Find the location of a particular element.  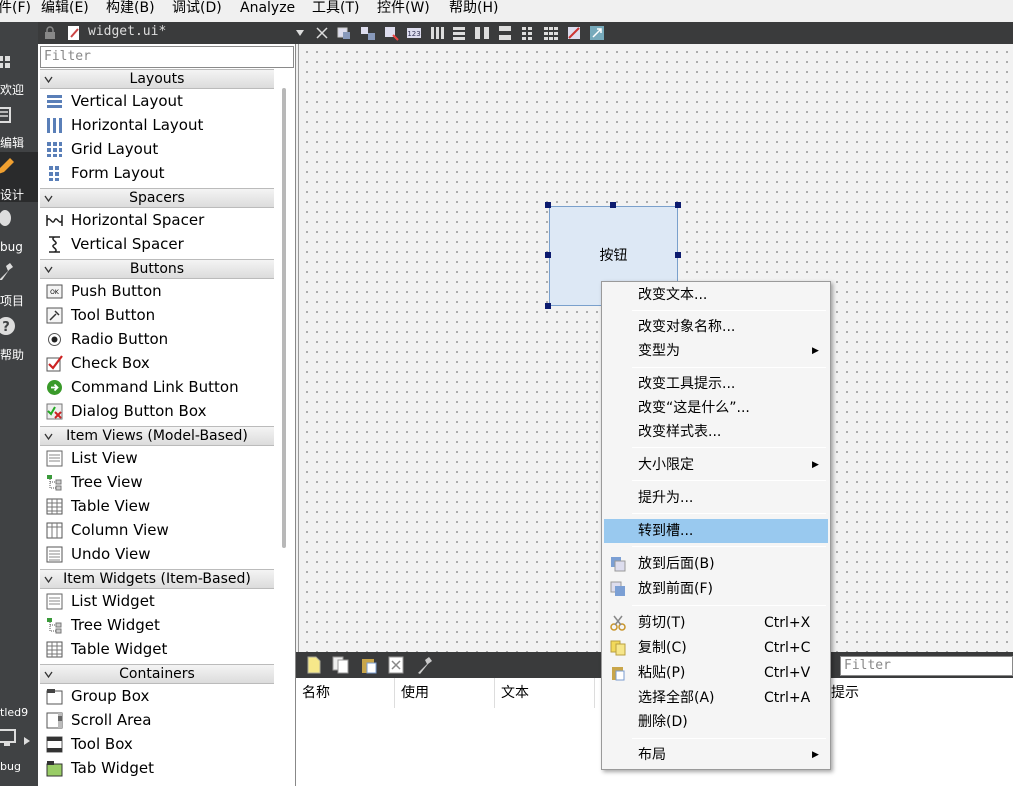

action-filter-input: Filter is located at coordinates (926, 666).